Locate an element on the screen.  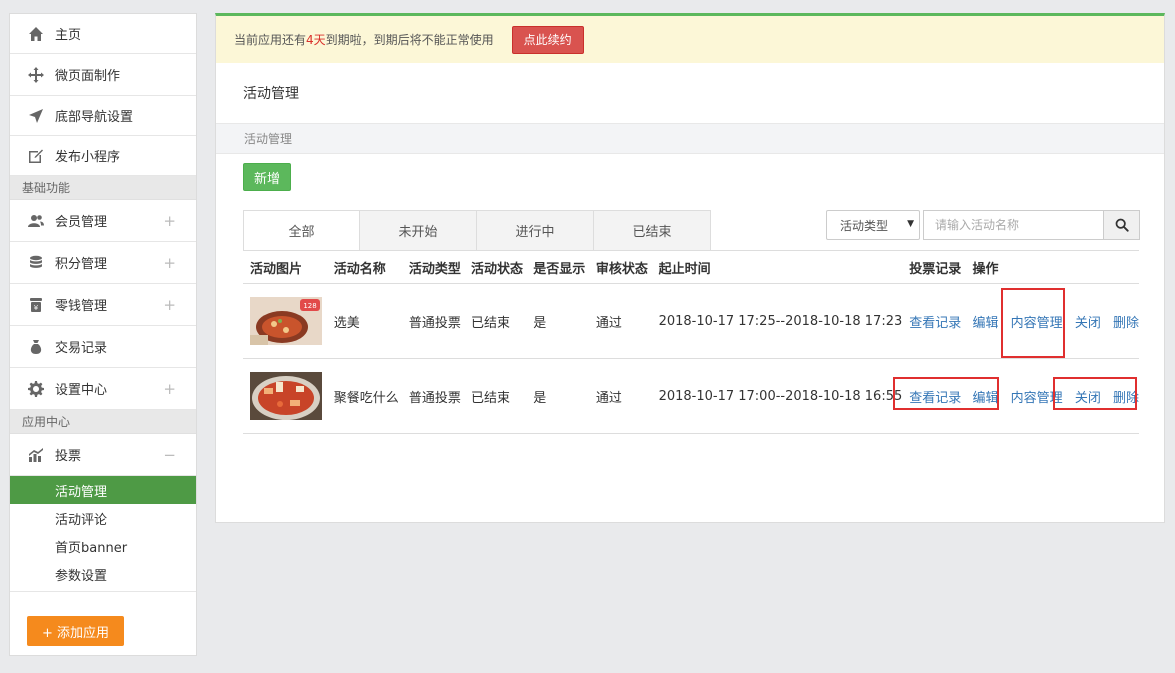
sidebar-item-label: 发布小程序 is located at coordinates (88, 157).